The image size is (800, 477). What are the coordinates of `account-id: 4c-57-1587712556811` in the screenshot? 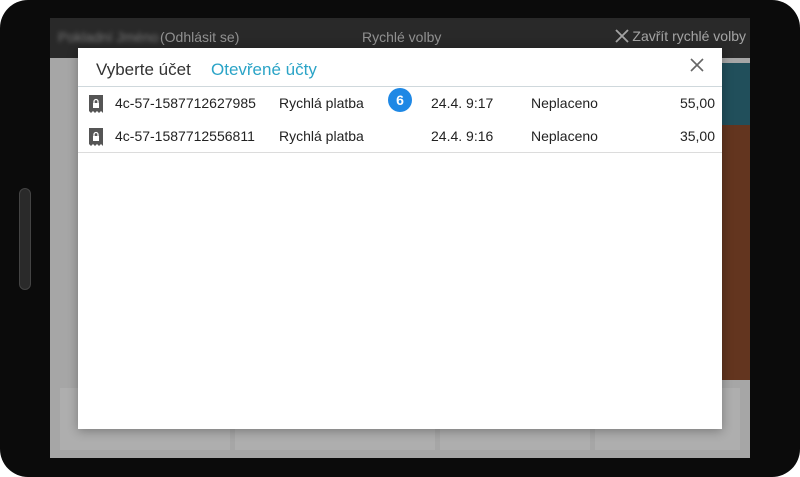 It's located at (185, 136).